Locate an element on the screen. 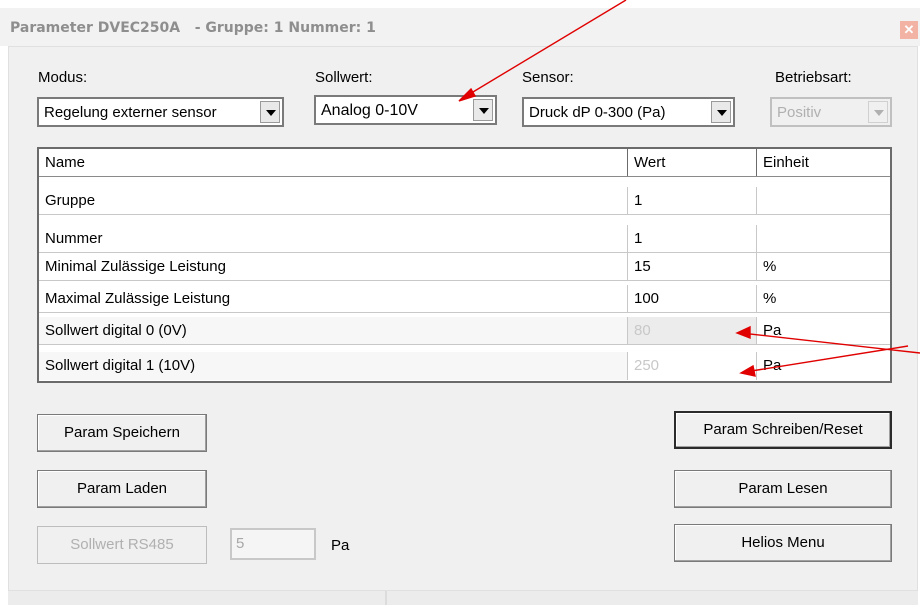  rs485-unit-label: Pa is located at coordinates (340, 545).